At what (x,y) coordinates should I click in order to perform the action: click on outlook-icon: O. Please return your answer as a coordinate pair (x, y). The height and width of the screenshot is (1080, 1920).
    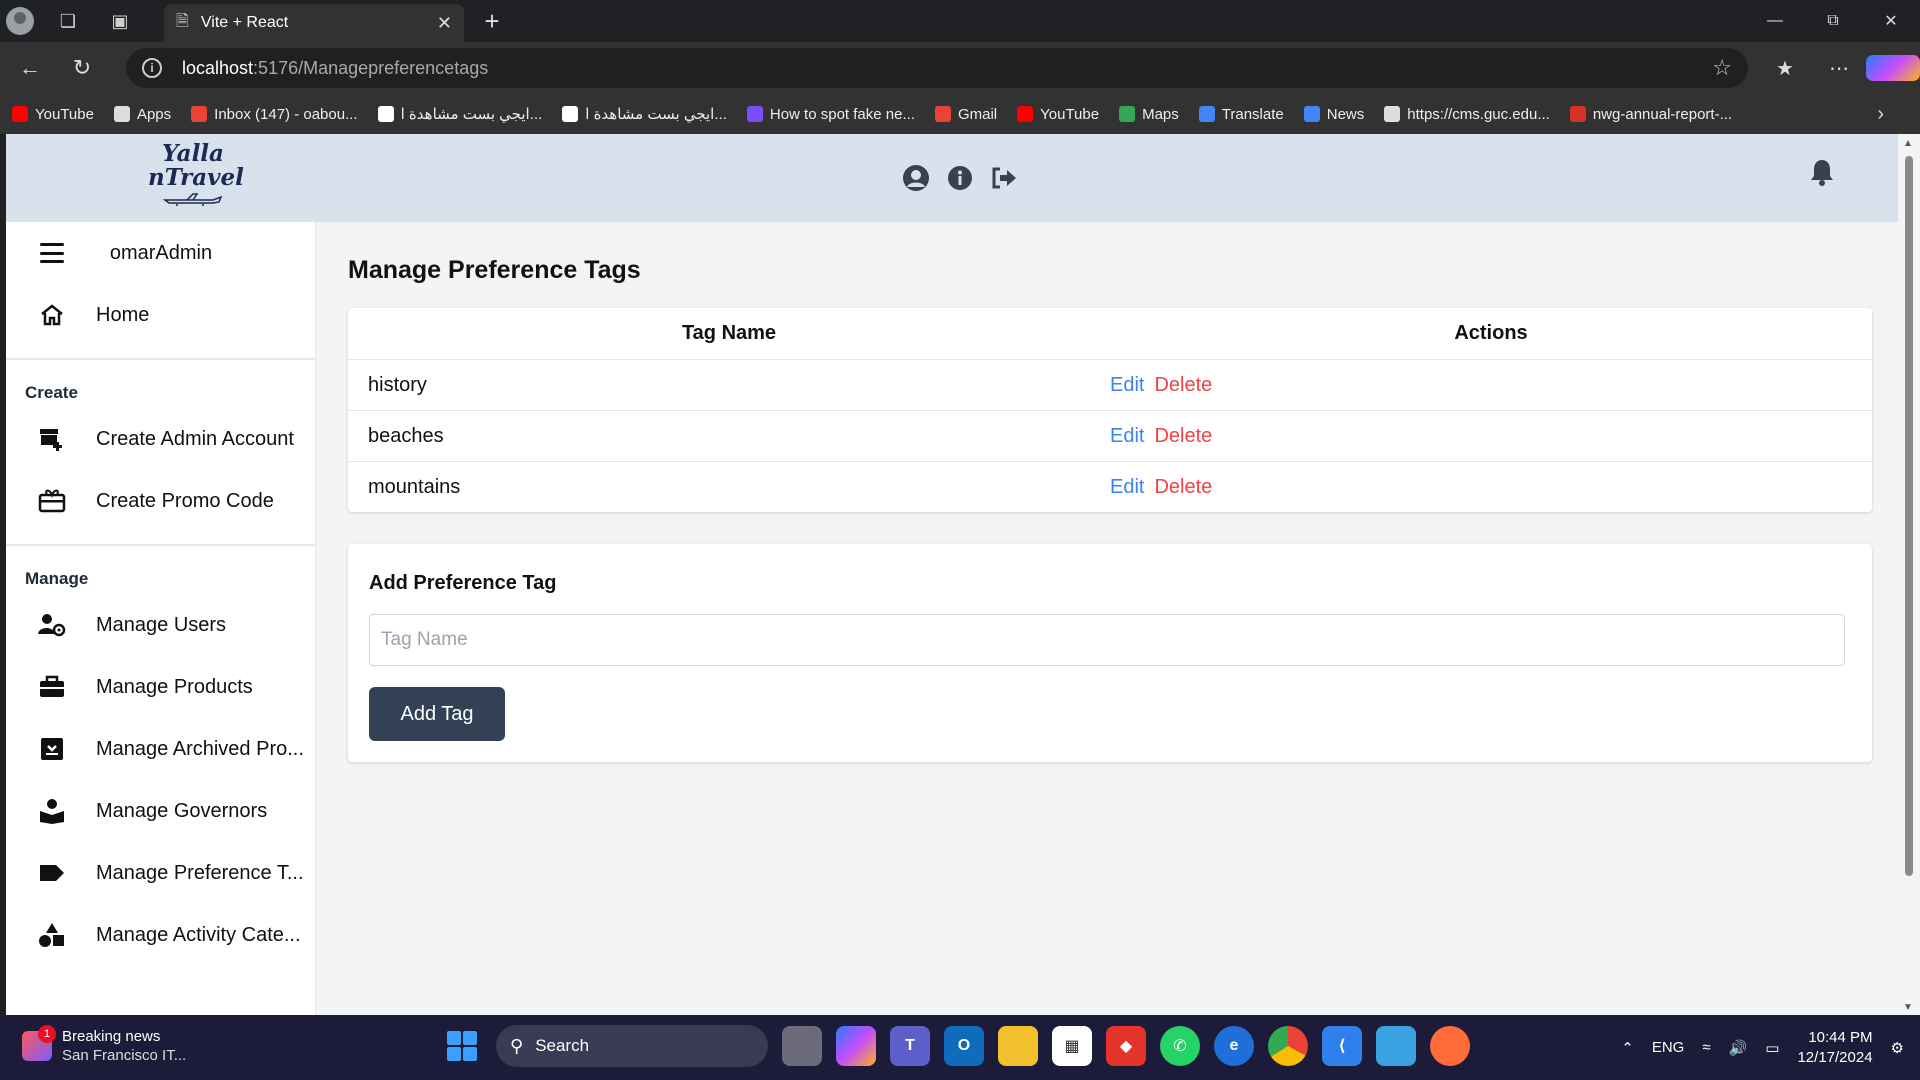
    Looking at the image, I should click on (964, 1046).